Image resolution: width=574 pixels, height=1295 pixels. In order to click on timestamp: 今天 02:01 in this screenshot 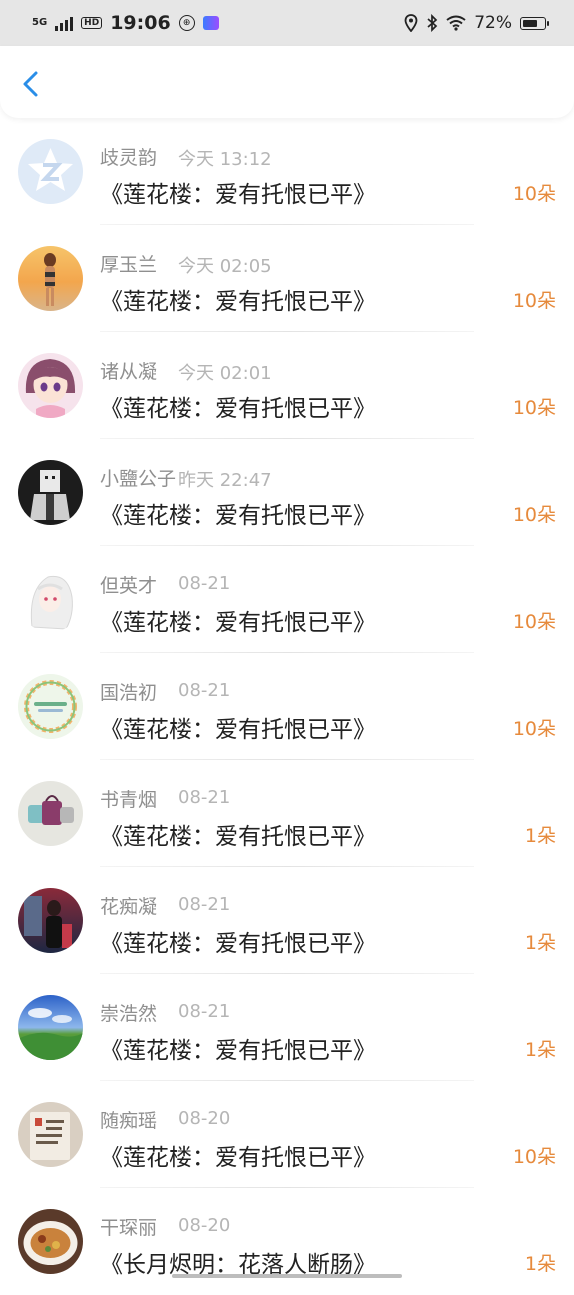, I will do `click(225, 373)`.